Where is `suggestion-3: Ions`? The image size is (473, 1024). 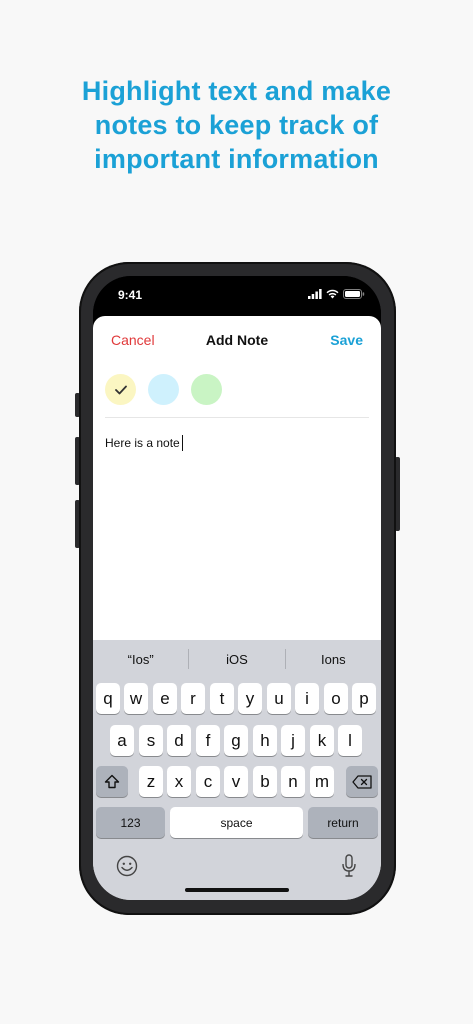
suggestion-3: Ions is located at coordinates (333, 659).